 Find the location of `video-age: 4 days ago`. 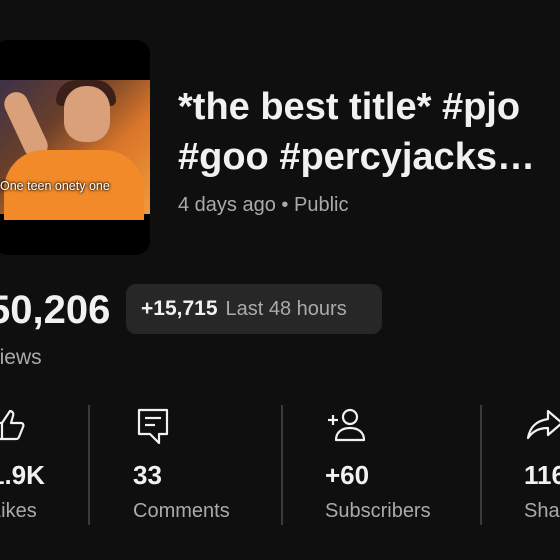

video-age: 4 days ago is located at coordinates (227, 205).